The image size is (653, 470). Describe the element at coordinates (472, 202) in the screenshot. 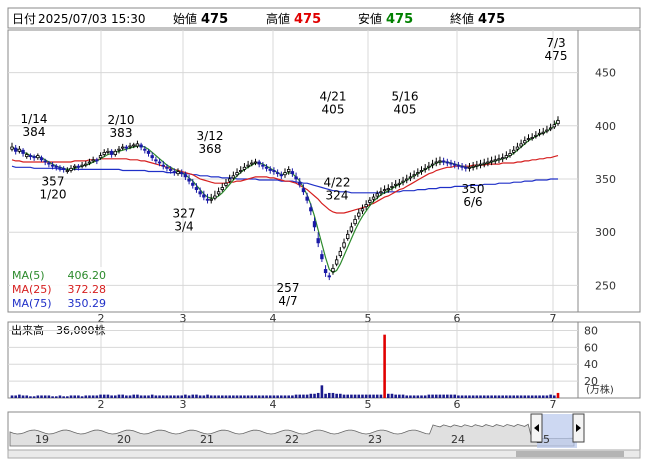

I see `annotation-date: 6/6` at that location.